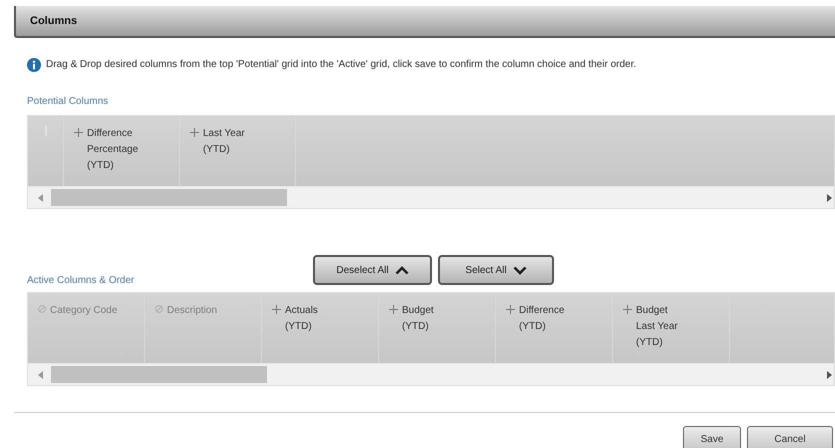 This screenshot has height=448, width=835. I want to click on deselect-all-button: Deselect All, so click(372, 270).